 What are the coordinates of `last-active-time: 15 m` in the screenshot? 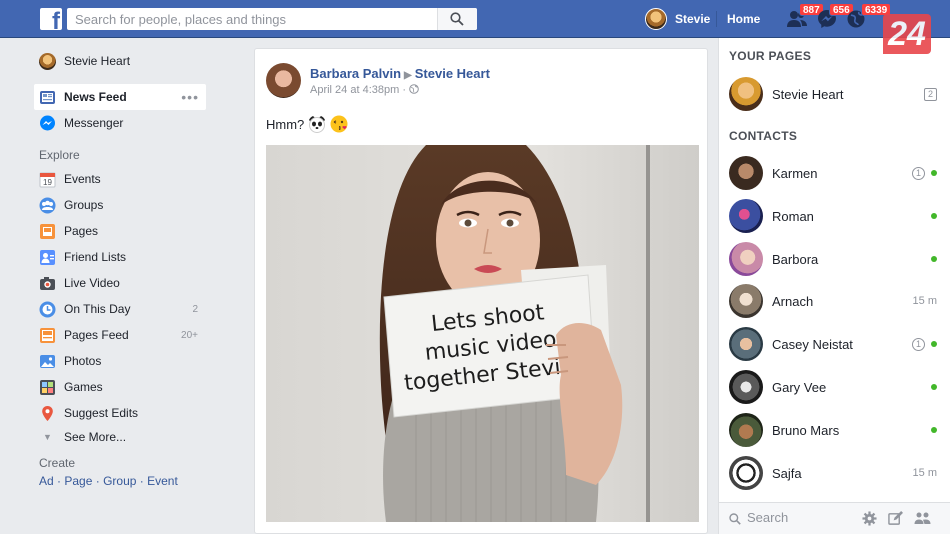 It's located at (924, 473).